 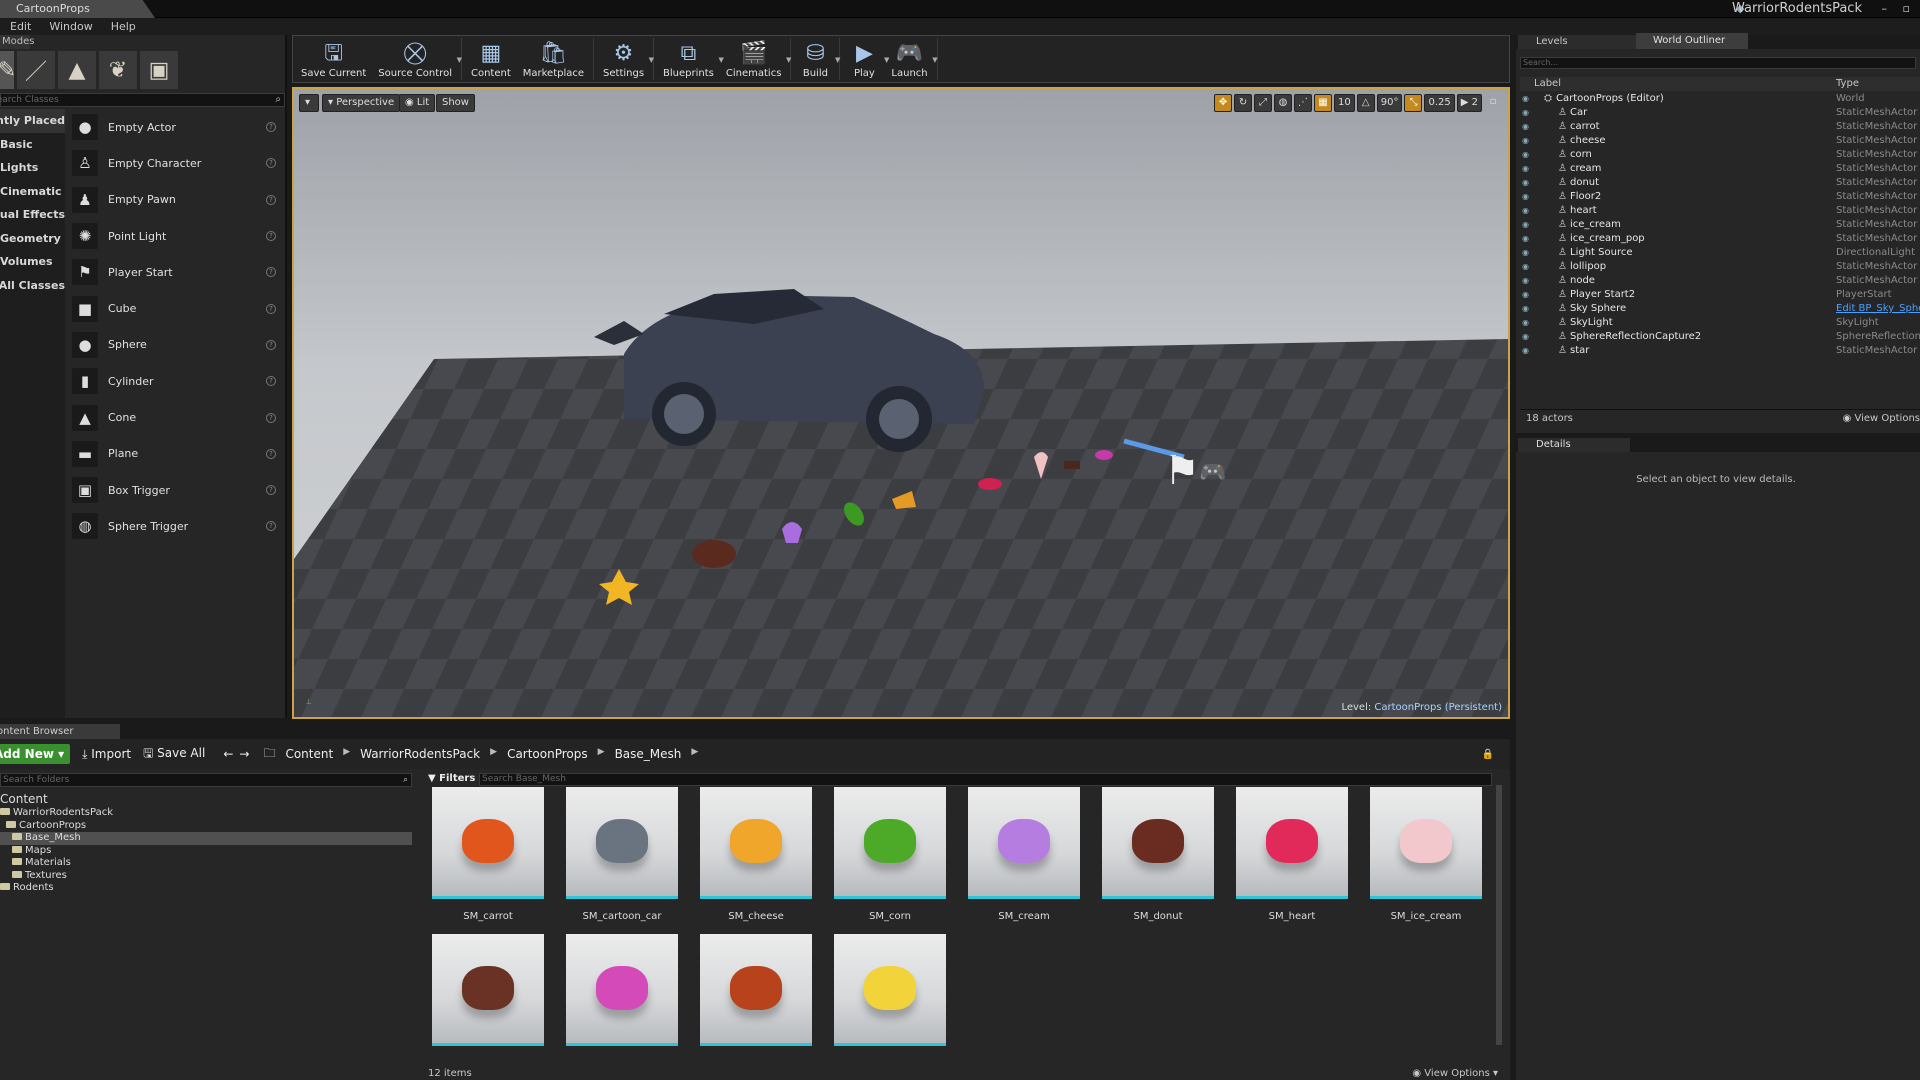 What do you see at coordinates (1577, 42) in the screenshot?
I see `tab-levels: Levels` at bounding box center [1577, 42].